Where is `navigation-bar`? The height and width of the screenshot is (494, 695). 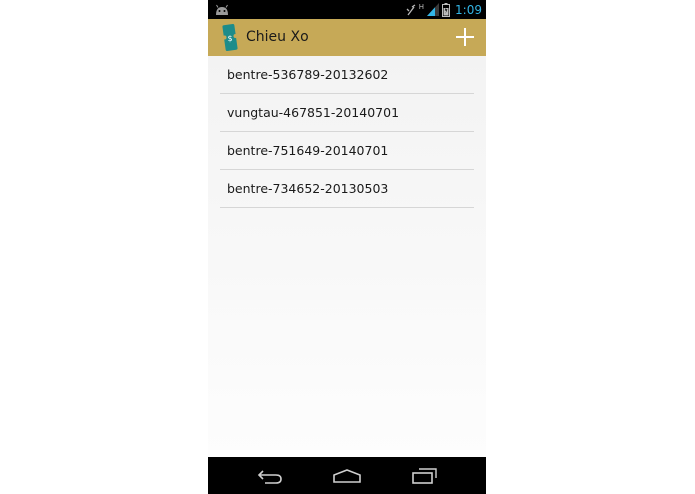 navigation-bar is located at coordinates (347, 475).